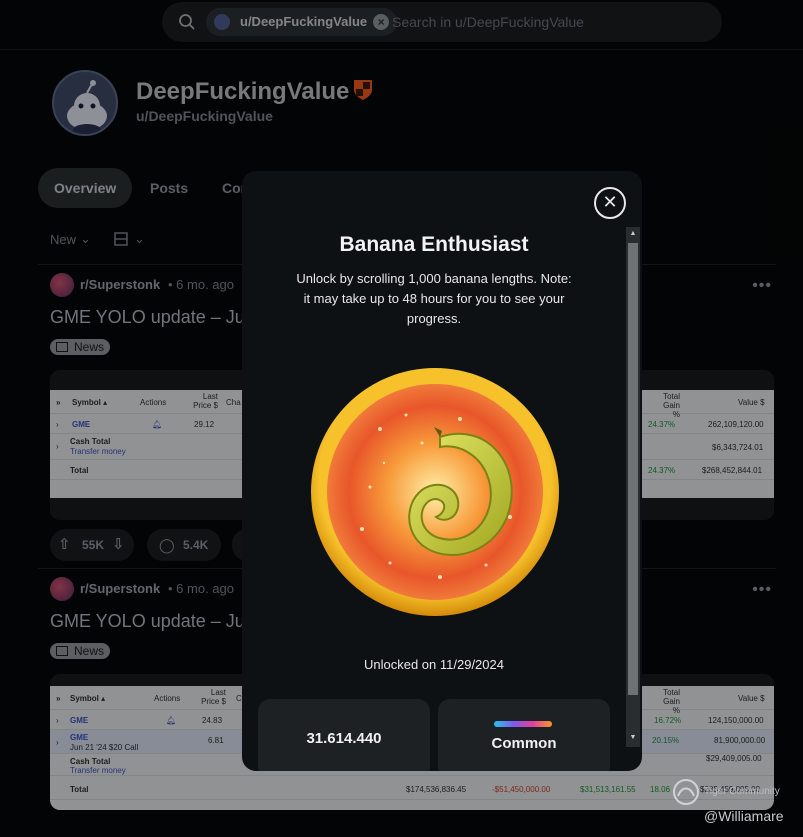 This screenshot has height=837, width=803. Describe the element at coordinates (435, 492) in the screenshot. I see `banana-medal-image` at that location.